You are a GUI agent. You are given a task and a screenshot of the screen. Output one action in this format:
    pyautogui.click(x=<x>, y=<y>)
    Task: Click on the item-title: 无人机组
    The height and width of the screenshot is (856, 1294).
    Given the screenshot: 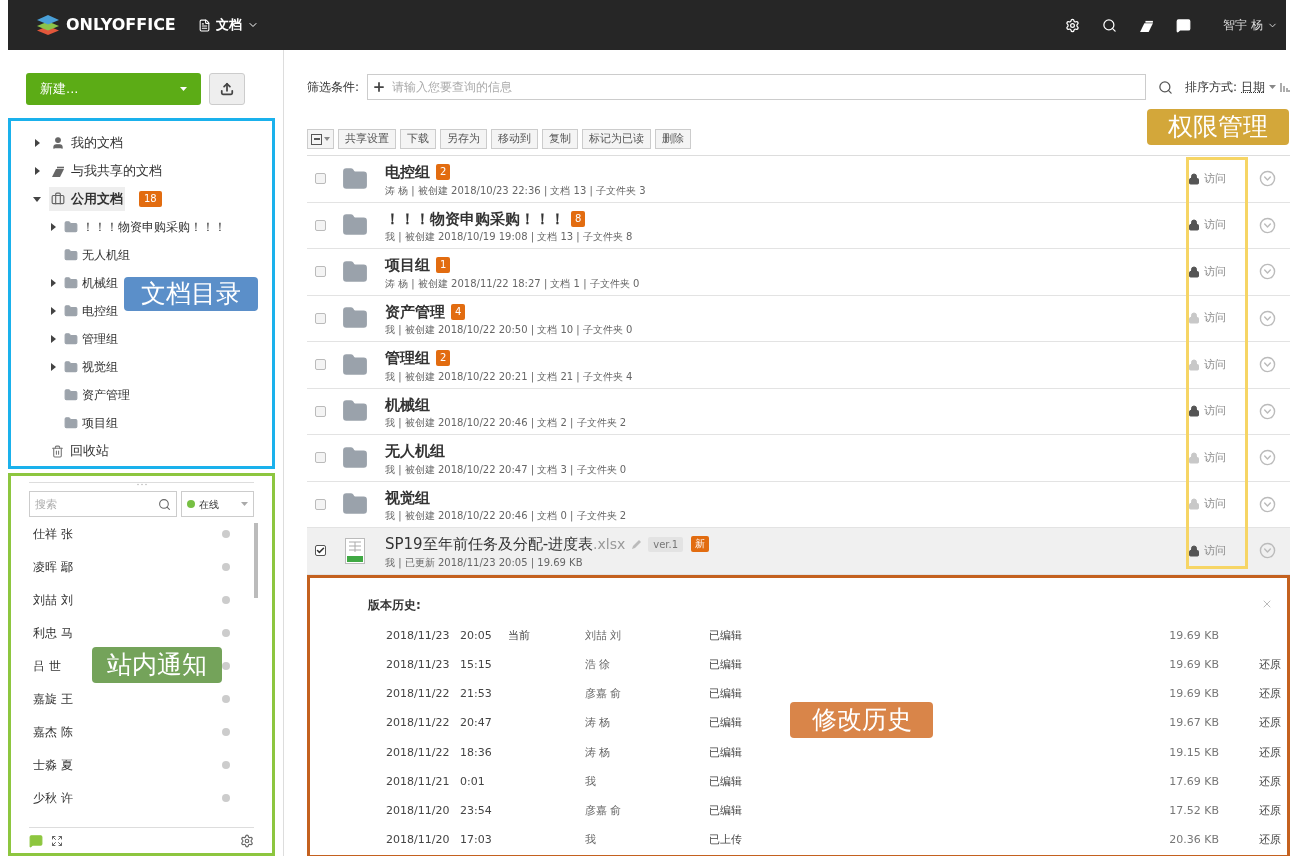 What is the action you would take?
    pyautogui.click(x=415, y=451)
    